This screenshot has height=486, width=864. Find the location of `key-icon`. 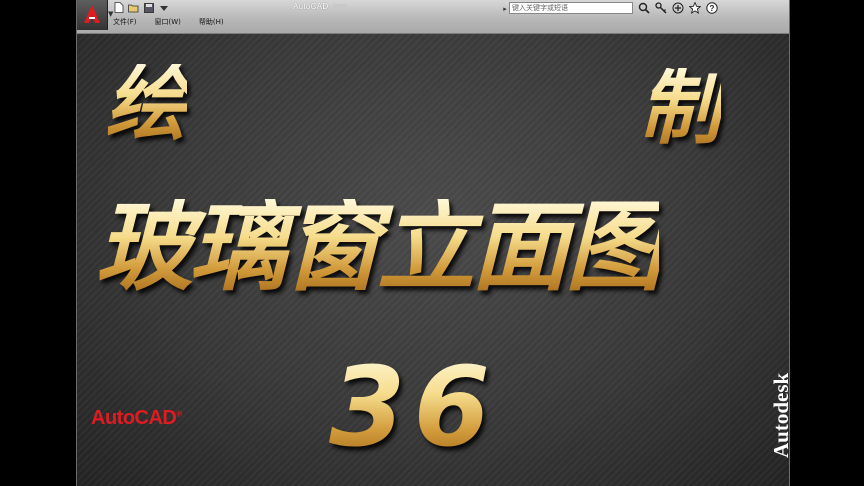

key-icon is located at coordinates (661, 8).